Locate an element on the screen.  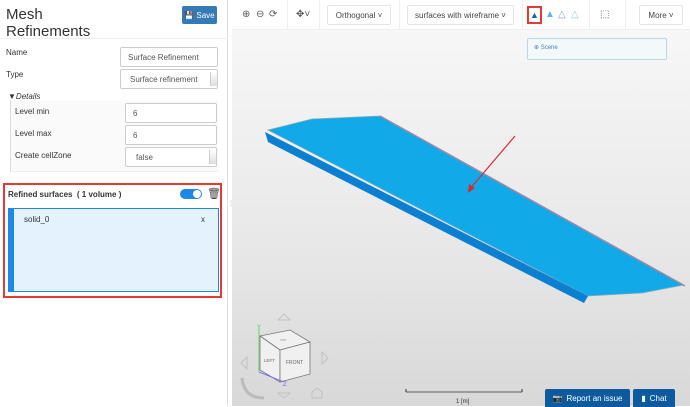
scale-label: 1 [m] is located at coordinates (463, 402).